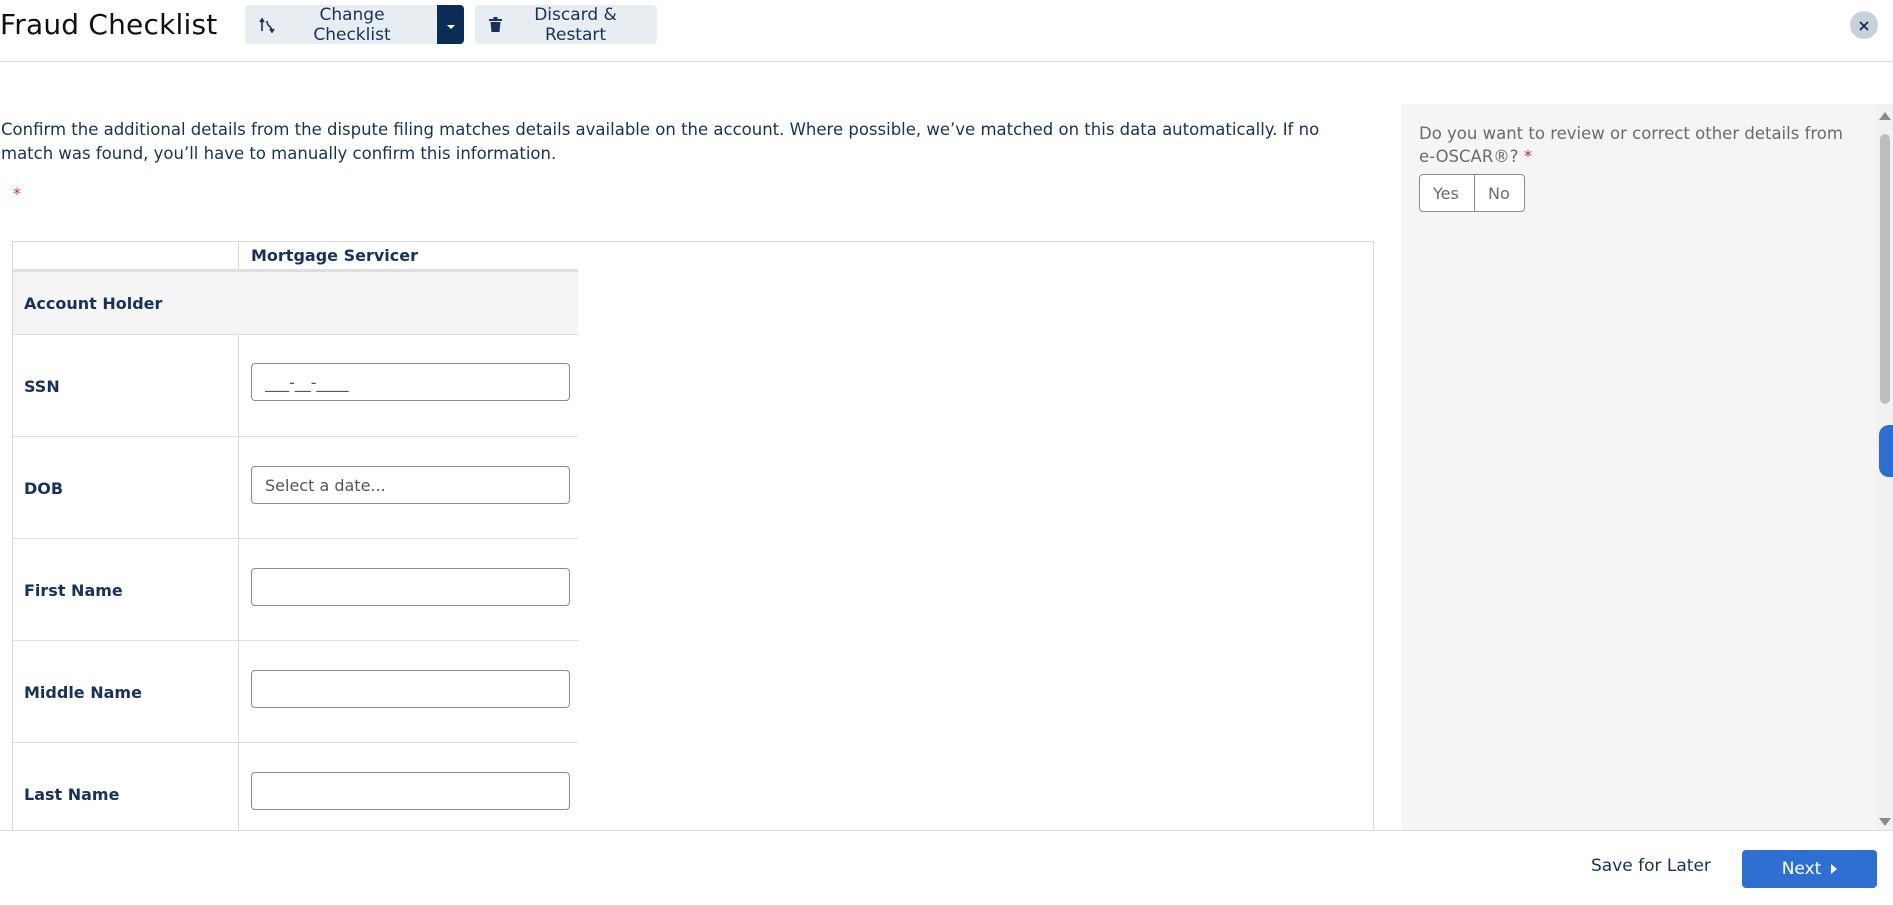 The width and height of the screenshot is (1893, 905). Describe the element at coordinates (44, 488) in the screenshot. I see `dob-label: DOB` at that location.